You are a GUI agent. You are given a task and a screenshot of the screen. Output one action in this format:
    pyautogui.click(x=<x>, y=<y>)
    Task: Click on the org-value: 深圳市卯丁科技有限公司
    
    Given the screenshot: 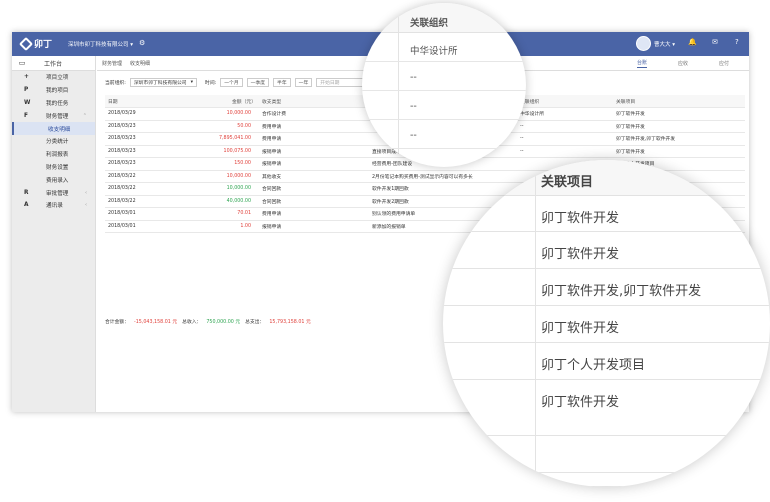 What is the action you would take?
    pyautogui.click(x=160, y=83)
    